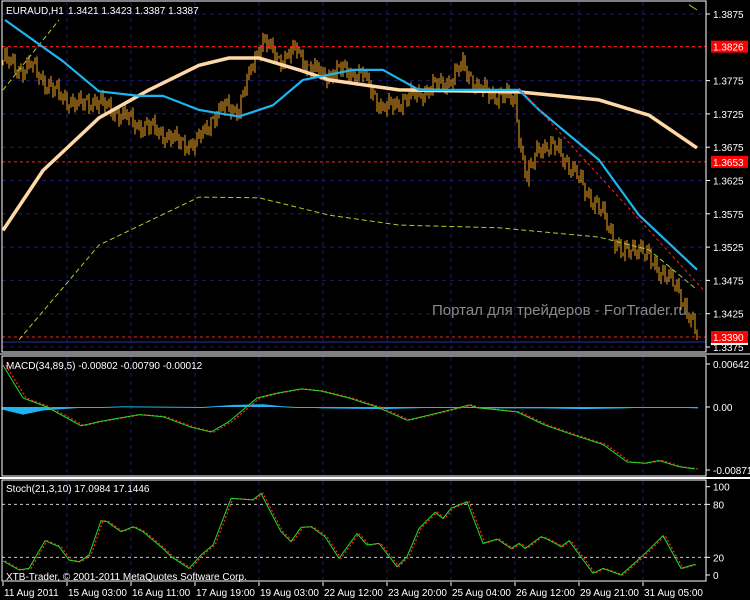 This screenshot has width=750, height=600. What do you see at coordinates (728, 163) in the screenshot?
I see `price-level-label: 1.3653` at bounding box center [728, 163].